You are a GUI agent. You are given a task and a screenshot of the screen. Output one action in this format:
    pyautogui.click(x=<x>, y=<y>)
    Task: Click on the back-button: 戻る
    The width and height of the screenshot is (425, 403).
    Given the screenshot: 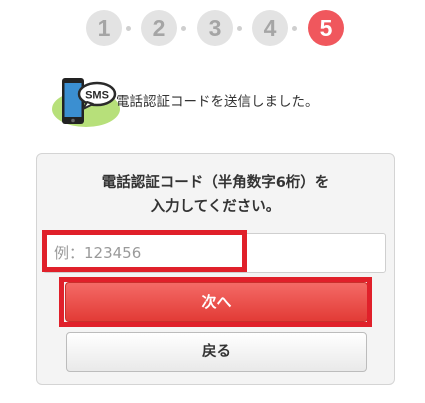 What is the action you would take?
    pyautogui.click(x=216, y=352)
    